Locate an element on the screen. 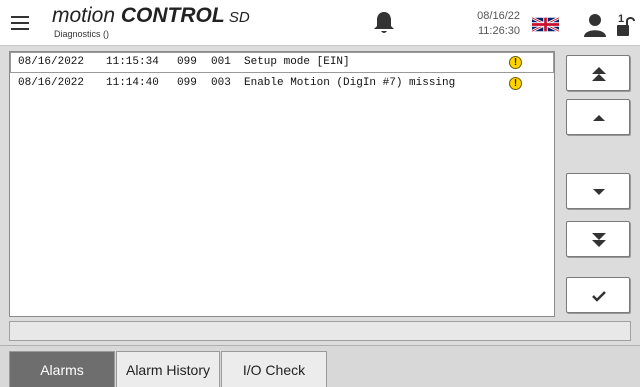 The image size is (640, 387). date-time-display: 08/16/22 11:26:30 is located at coordinates (484, 24).